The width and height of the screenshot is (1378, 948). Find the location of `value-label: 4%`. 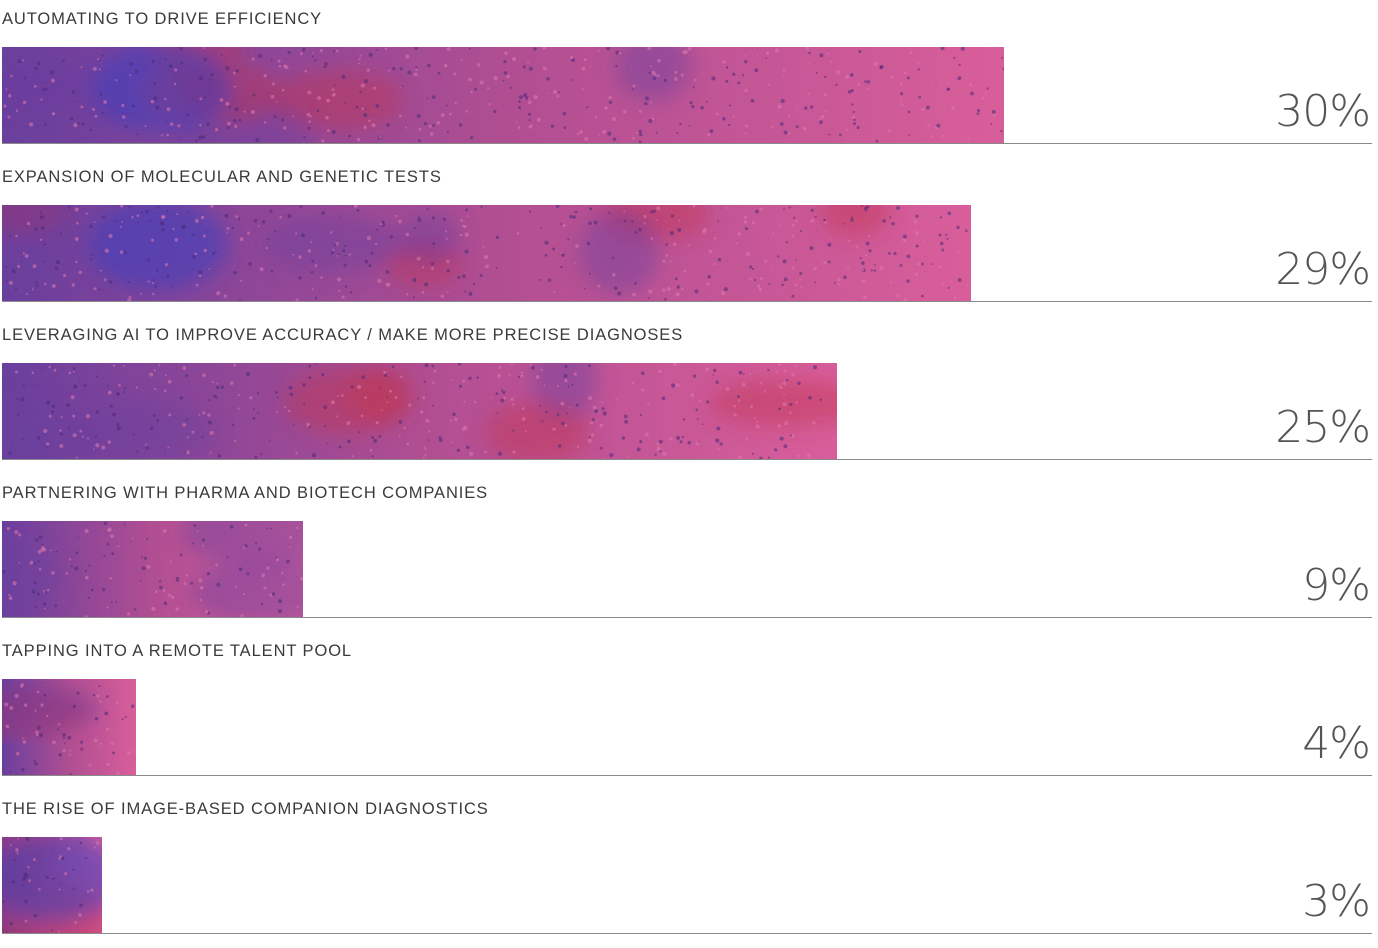

value-label: 4% is located at coordinates (1336, 743).